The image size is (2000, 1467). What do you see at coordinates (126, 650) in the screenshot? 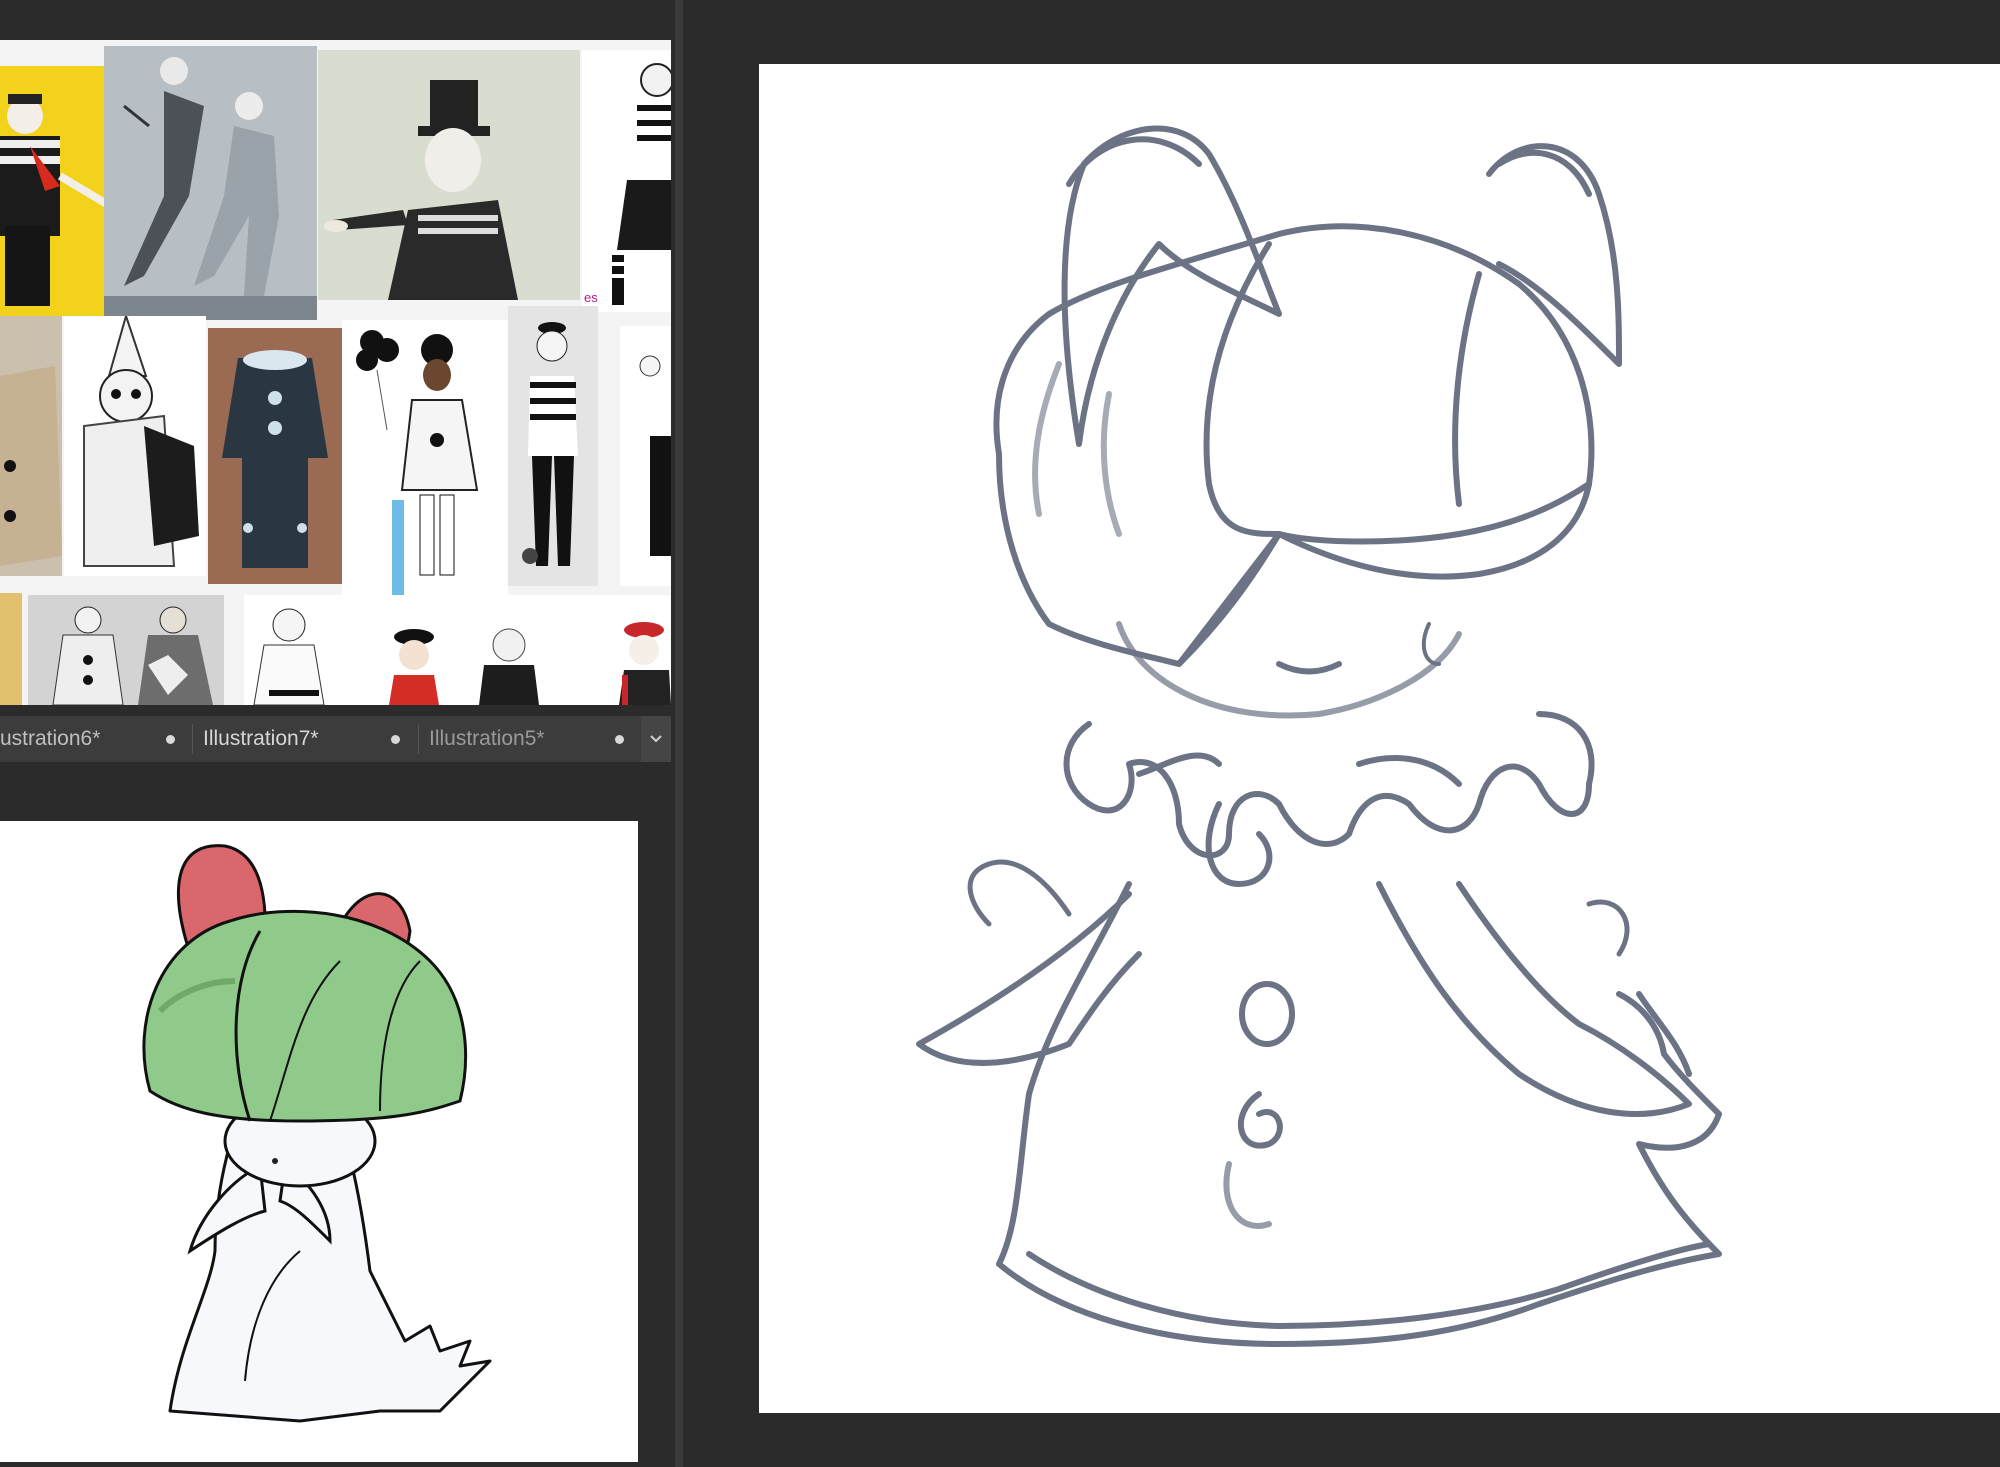
I see `reference-photo-pierrot-pair` at bounding box center [126, 650].